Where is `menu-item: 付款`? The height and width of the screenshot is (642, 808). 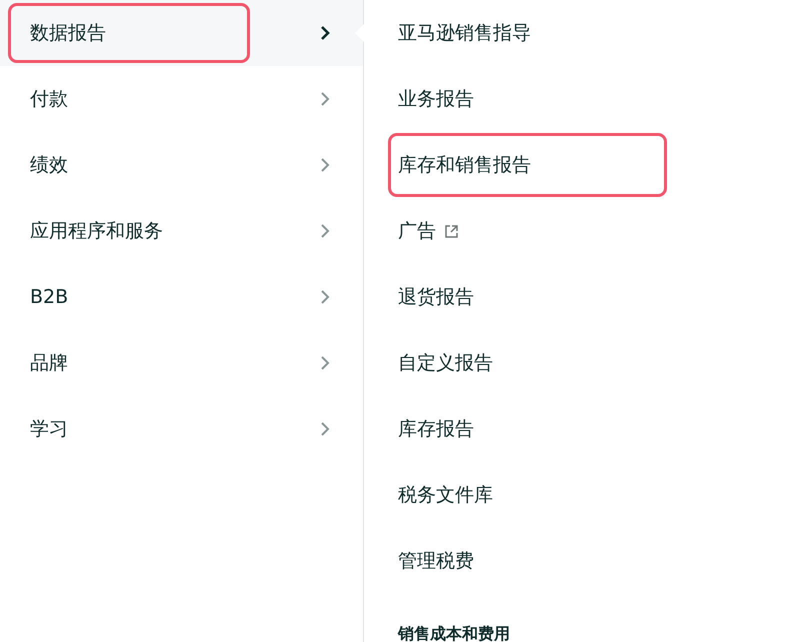 menu-item: 付款 is located at coordinates (181, 99).